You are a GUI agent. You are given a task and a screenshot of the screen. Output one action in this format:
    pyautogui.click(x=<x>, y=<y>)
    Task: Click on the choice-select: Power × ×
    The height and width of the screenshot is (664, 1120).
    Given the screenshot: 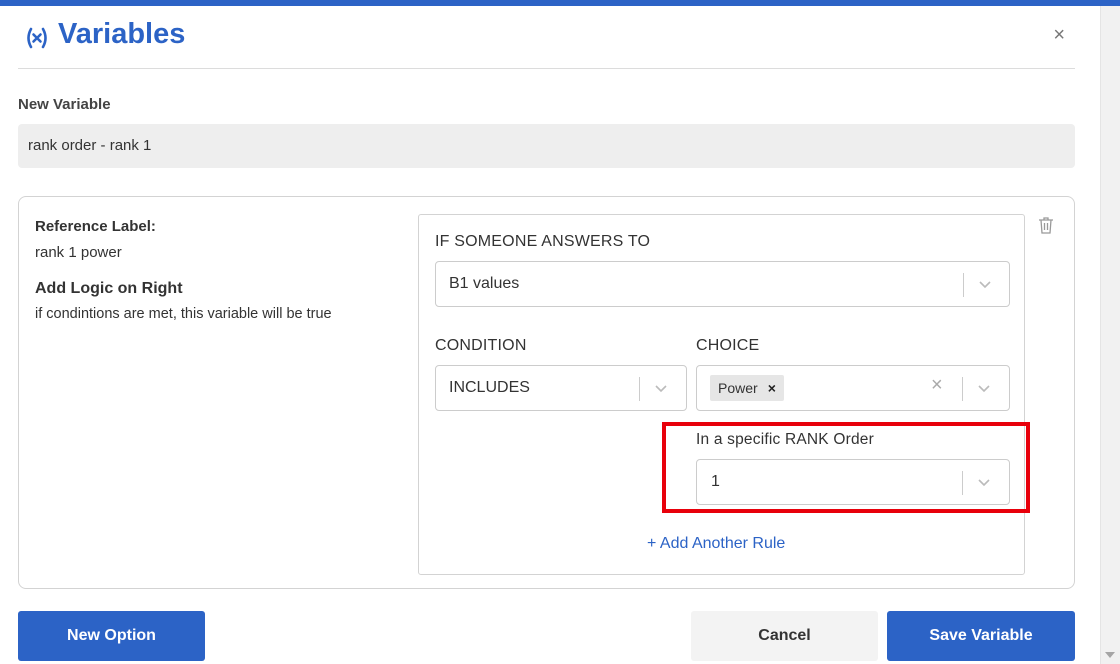 What is the action you would take?
    pyautogui.click(x=853, y=388)
    